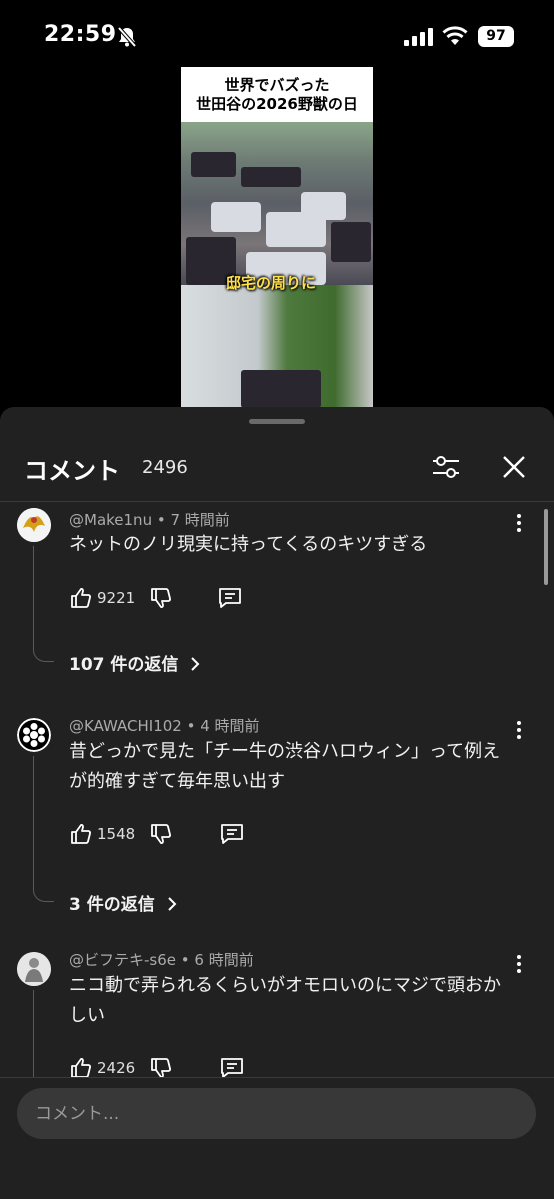 The height and width of the screenshot is (1199, 554). Describe the element at coordinates (72, 471) in the screenshot. I see `comments-title: コメント` at that location.